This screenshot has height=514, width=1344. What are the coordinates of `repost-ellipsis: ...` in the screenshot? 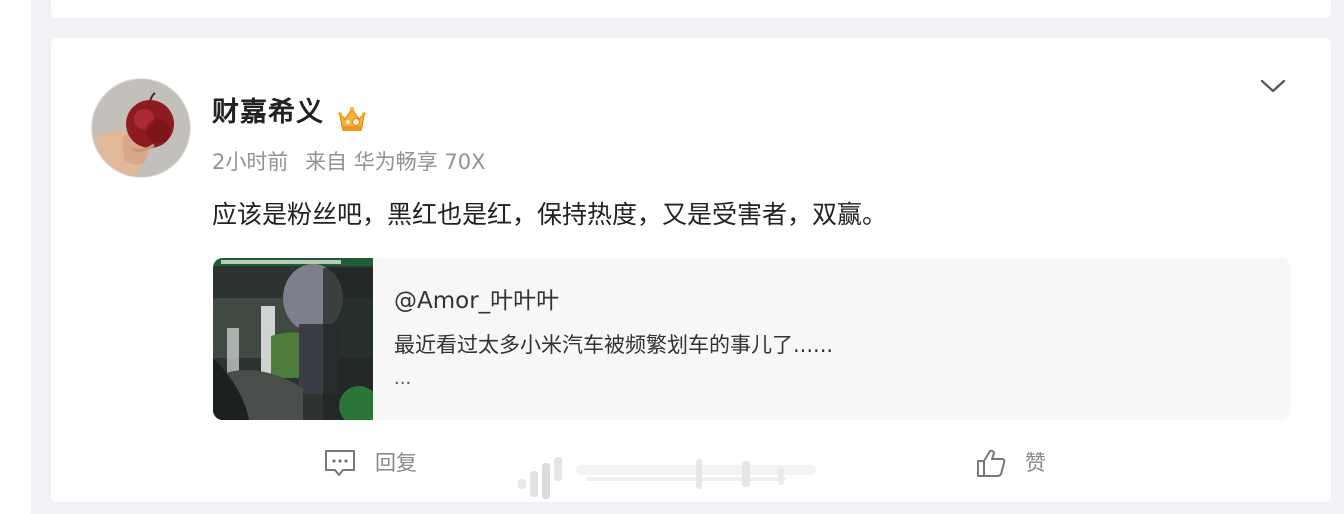 It's located at (403, 378).